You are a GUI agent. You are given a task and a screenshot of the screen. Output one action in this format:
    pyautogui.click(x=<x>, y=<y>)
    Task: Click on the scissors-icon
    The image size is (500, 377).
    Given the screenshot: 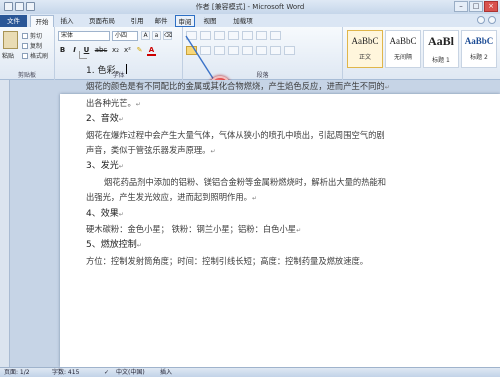 What is the action you would take?
    pyautogui.click(x=25, y=36)
    